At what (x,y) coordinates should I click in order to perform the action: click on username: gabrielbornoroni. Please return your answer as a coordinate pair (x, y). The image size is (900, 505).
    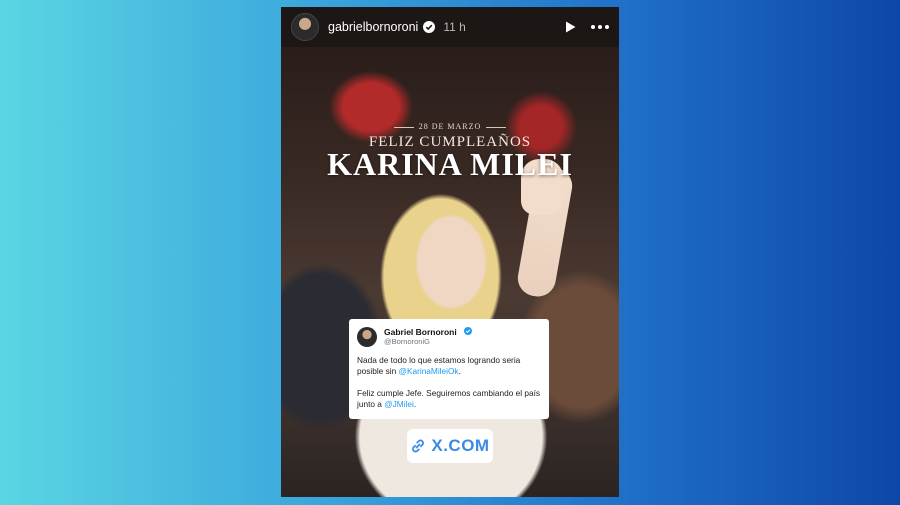
    Looking at the image, I should click on (373, 27).